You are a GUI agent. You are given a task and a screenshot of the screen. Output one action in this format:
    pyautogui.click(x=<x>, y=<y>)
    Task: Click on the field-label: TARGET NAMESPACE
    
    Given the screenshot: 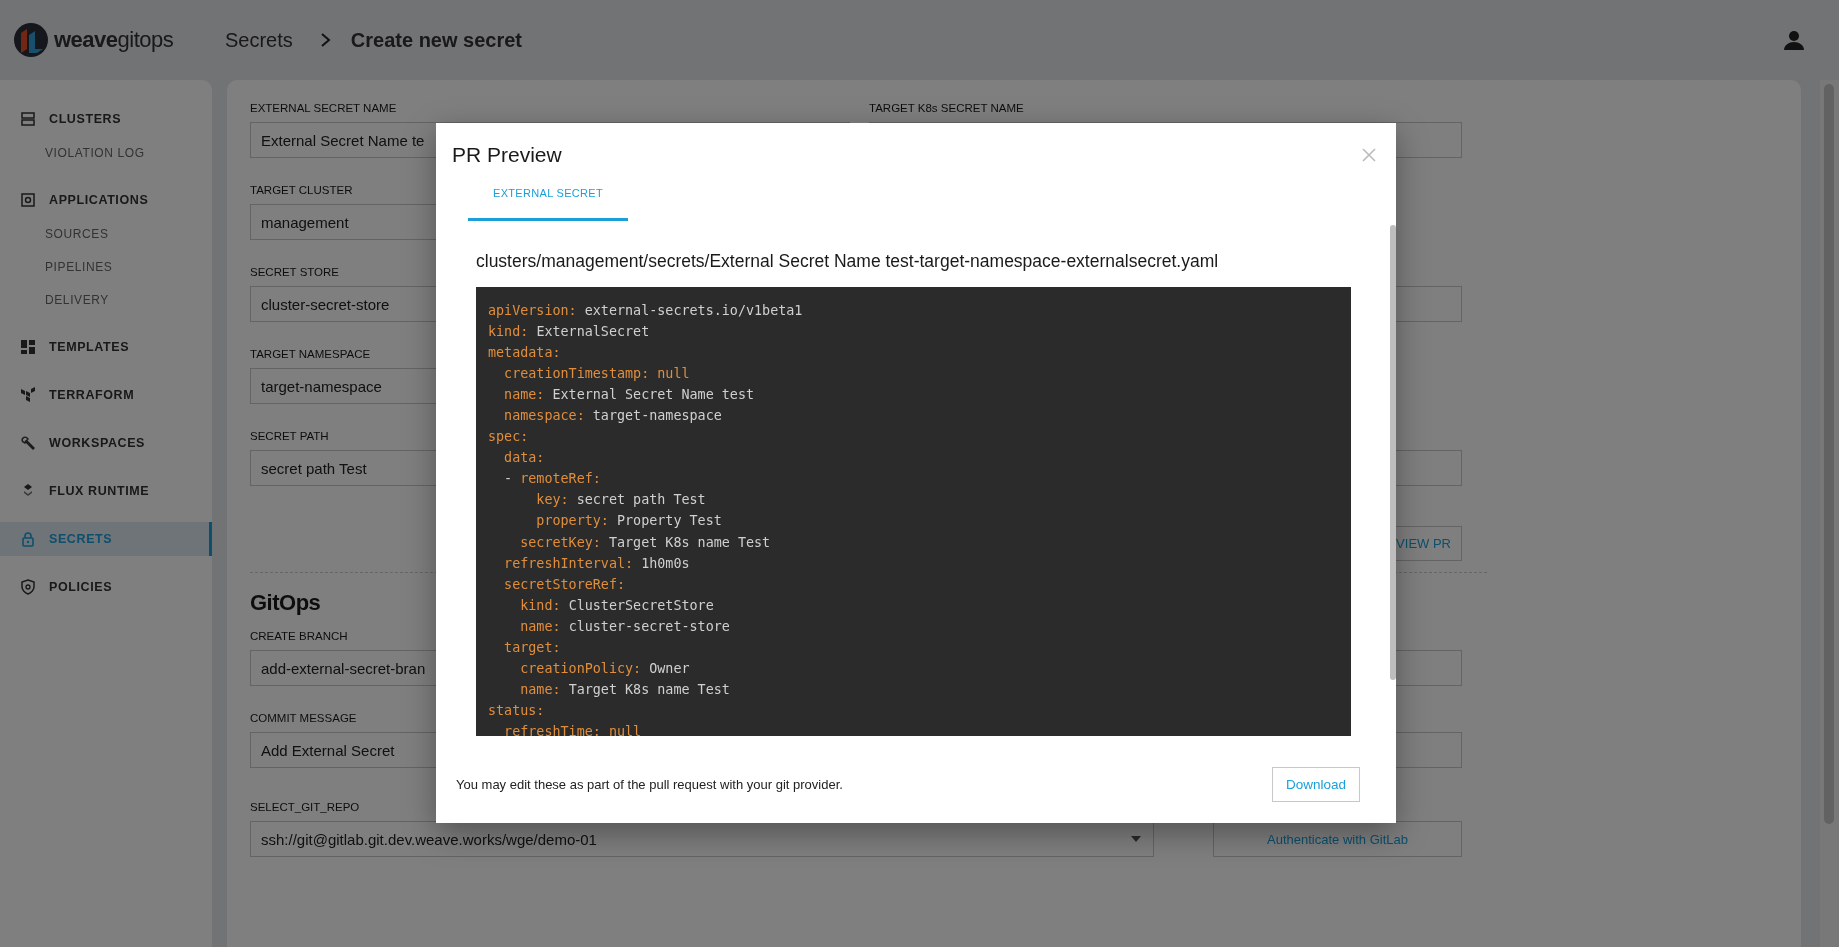 What is the action you would take?
    pyautogui.click(x=310, y=354)
    